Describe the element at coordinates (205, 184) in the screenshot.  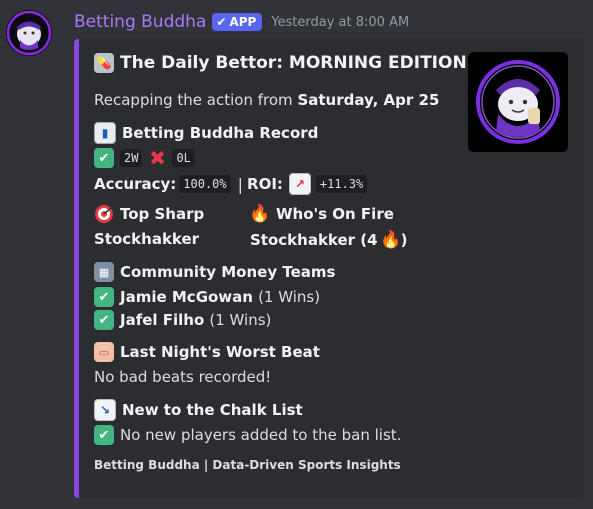
I see `accuracy-value: 100.0%` at that location.